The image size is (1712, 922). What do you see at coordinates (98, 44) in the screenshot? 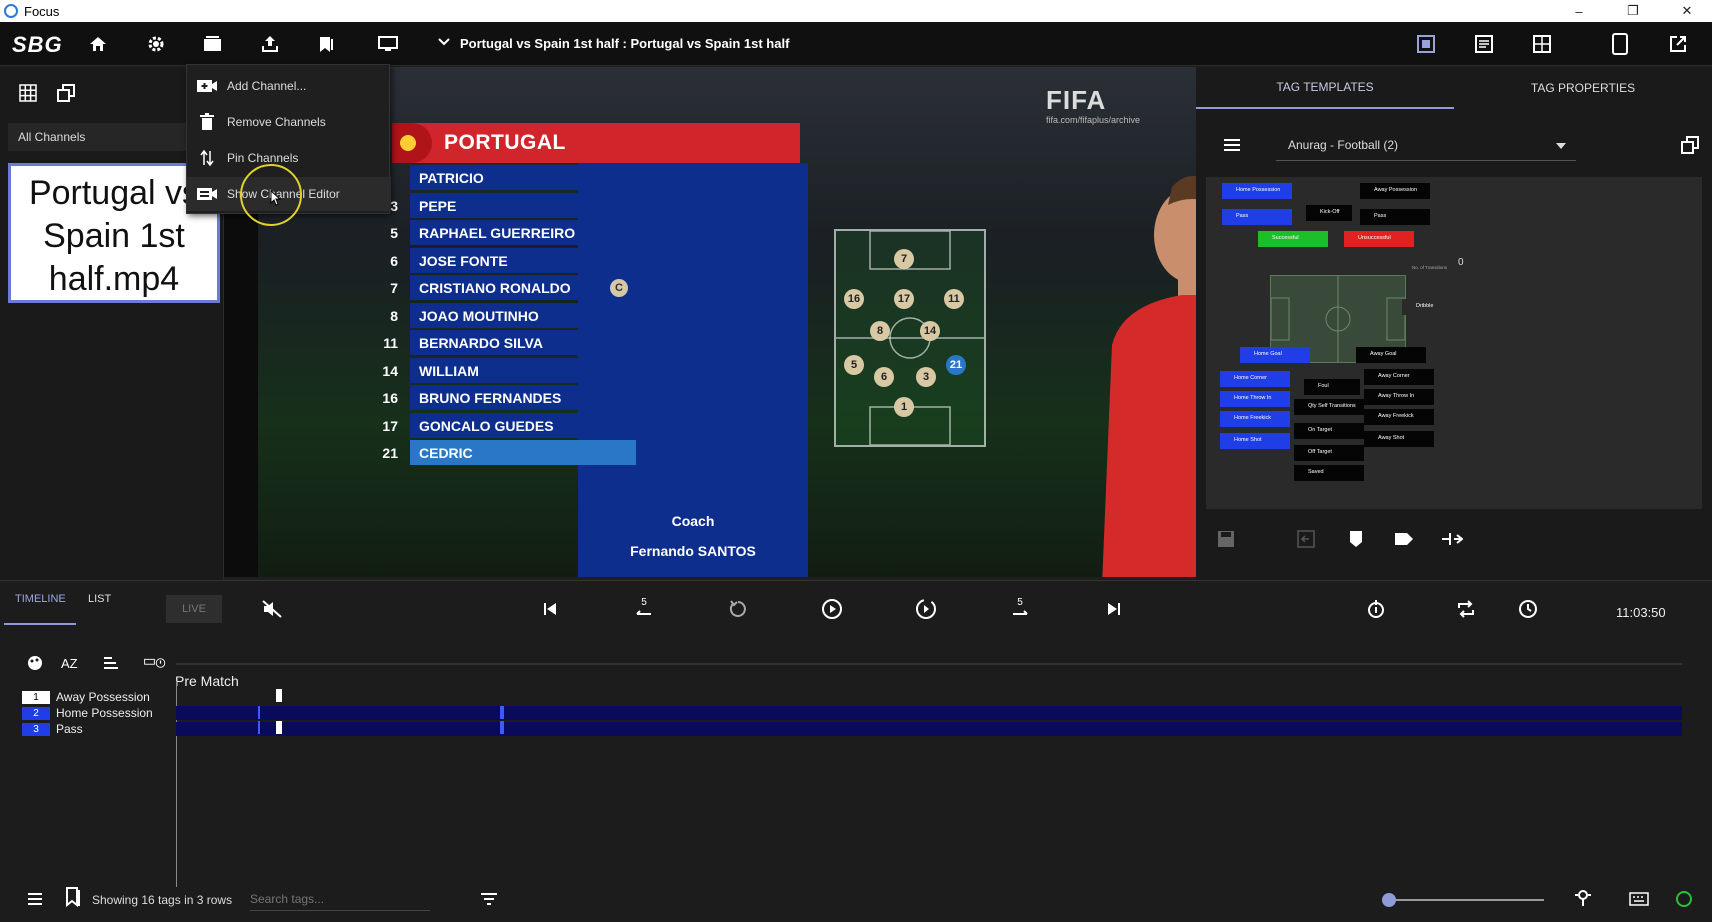
I see `home-button` at bounding box center [98, 44].